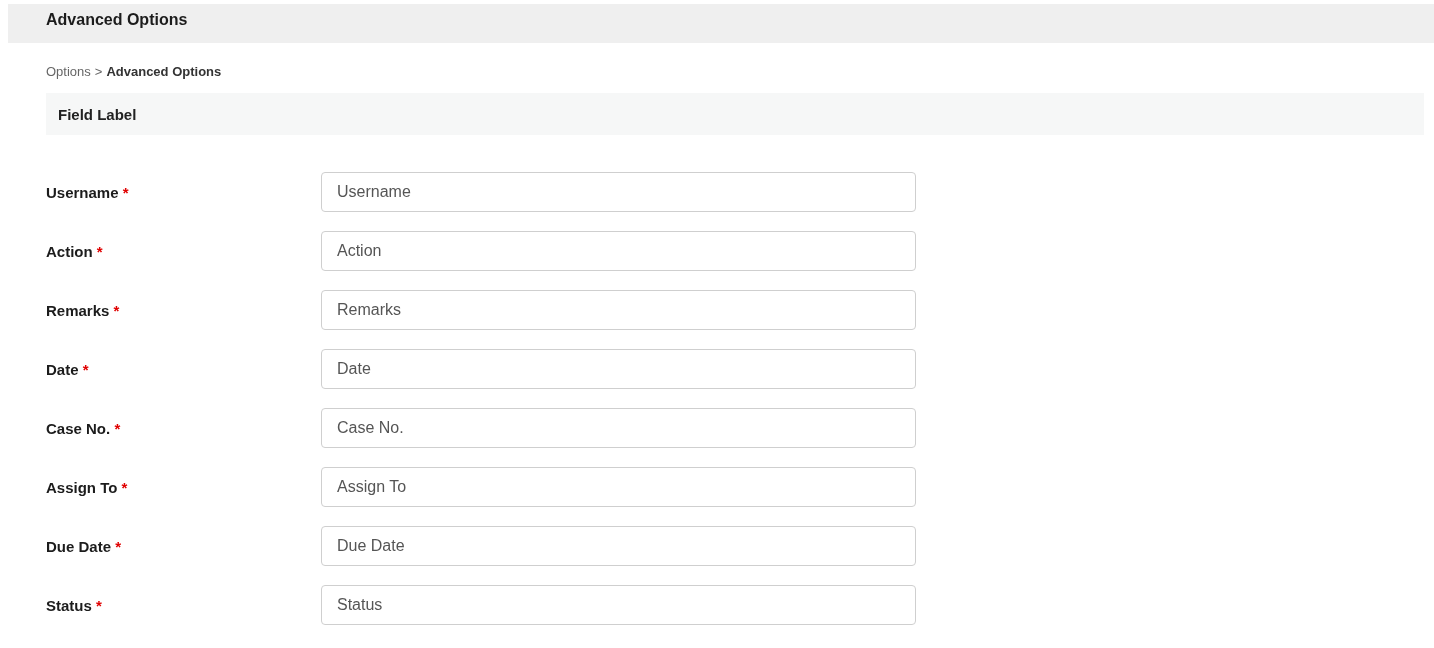 The height and width of the screenshot is (648, 1434). What do you see at coordinates (74, 605) in the screenshot?
I see `field-label: Status *` at bounding box center [74, 605].